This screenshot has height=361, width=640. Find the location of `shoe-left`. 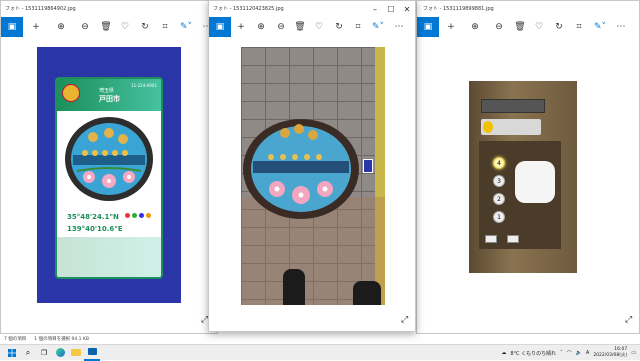

shoe-left is located at coordinates (294, 287).